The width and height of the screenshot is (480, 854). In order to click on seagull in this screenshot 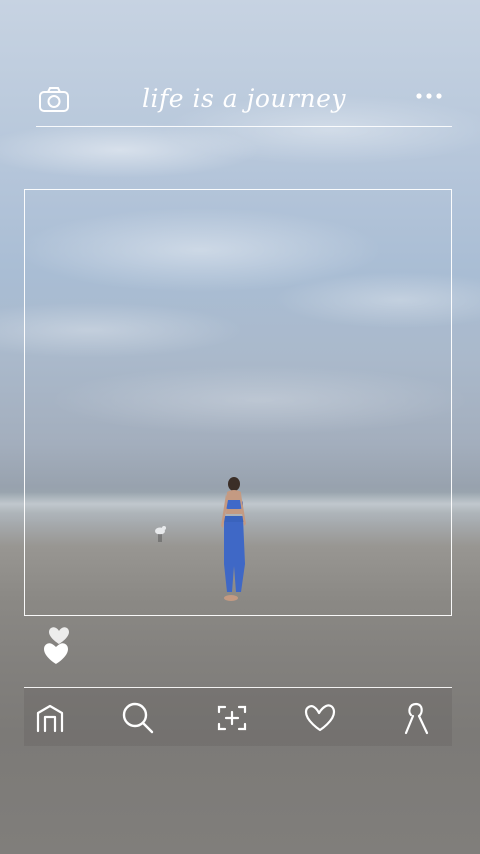, I will do `click(160, 534)`.